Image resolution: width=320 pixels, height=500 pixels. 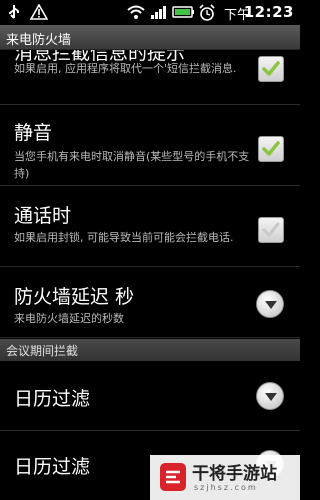 I want to click on row-title: 防火墙延迟 秒, so click(x=74, y=297).